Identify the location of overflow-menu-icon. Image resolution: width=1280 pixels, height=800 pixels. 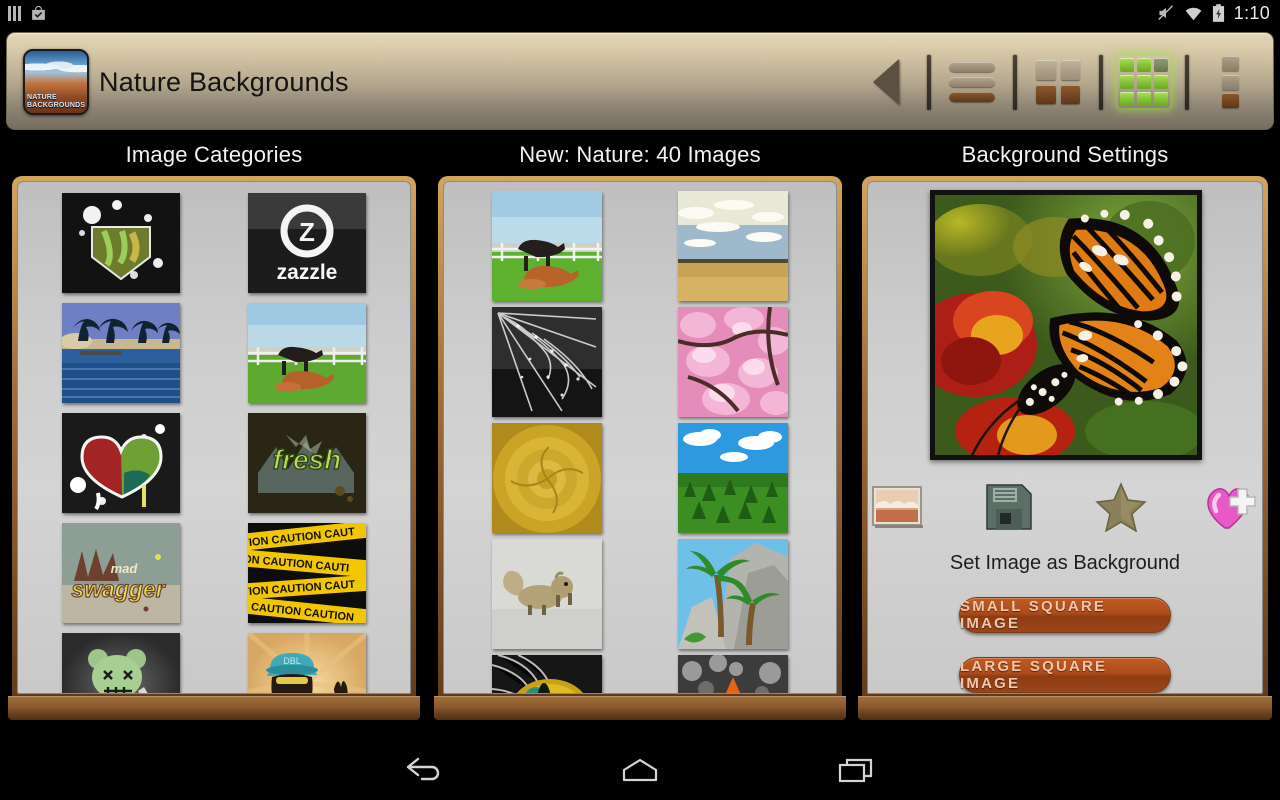
(1230, 82).